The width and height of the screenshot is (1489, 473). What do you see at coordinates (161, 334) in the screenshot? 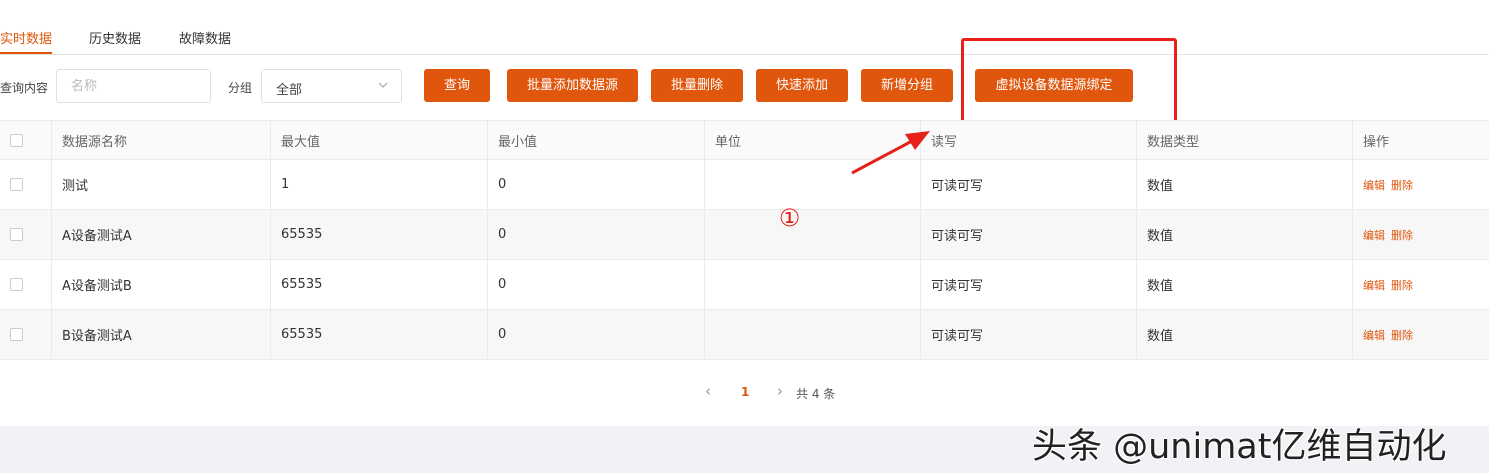
I see `cell-name: B设备测试A` at bounding box center [161, 334].